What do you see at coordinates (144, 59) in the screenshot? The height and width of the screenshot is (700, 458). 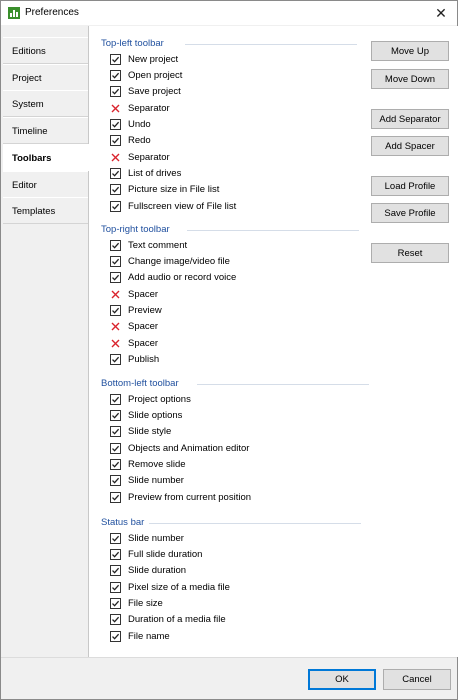 I see `option-checkbox: New project` at bounding box center [144, 59].